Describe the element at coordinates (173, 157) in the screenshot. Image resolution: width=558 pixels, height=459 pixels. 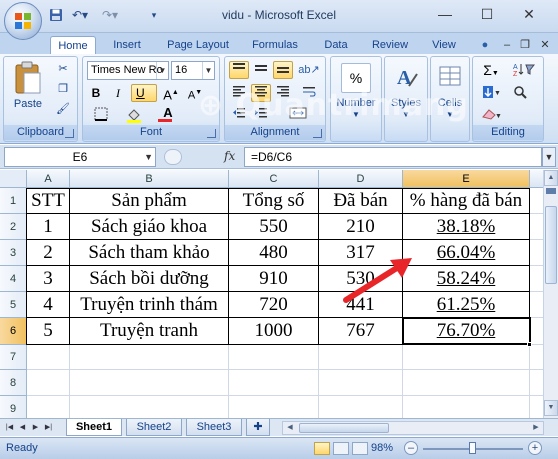
I see `formula-bar-handle` at that location.